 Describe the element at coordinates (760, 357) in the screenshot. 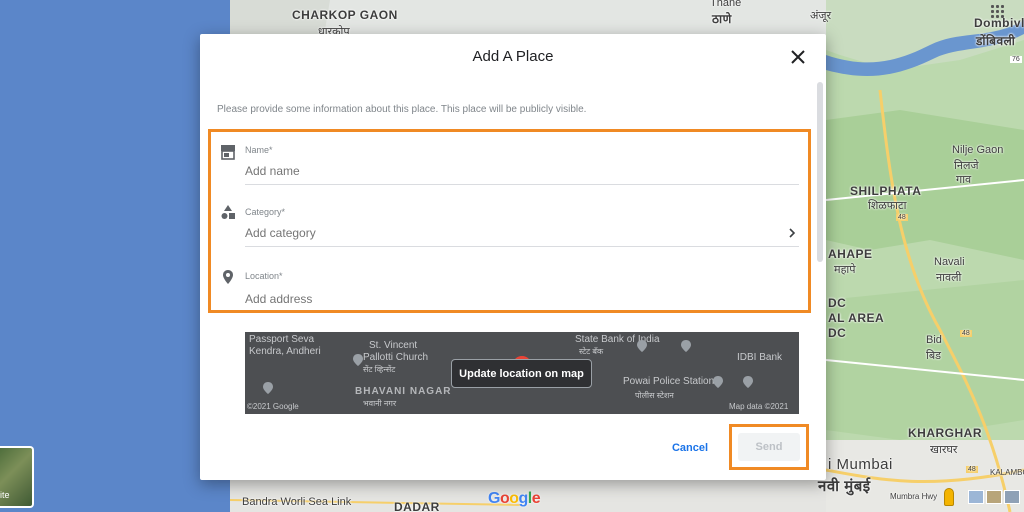

I see `mini-map-label: IDBI Bank` at that location.